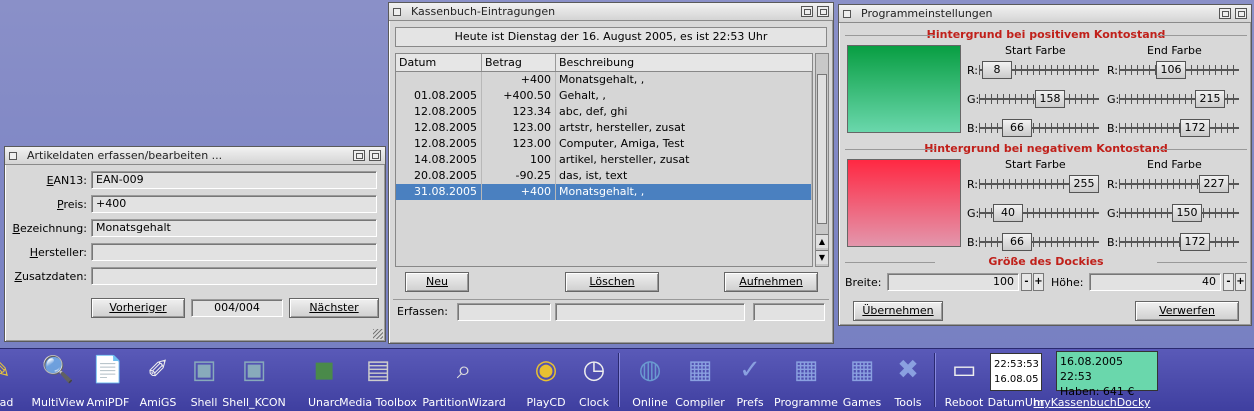 The height and width of the screenshot is (411, 1254). Describe the element at coordinates (234, 180) in the screenshot. I see `ean-field: EAN-009` at that location.